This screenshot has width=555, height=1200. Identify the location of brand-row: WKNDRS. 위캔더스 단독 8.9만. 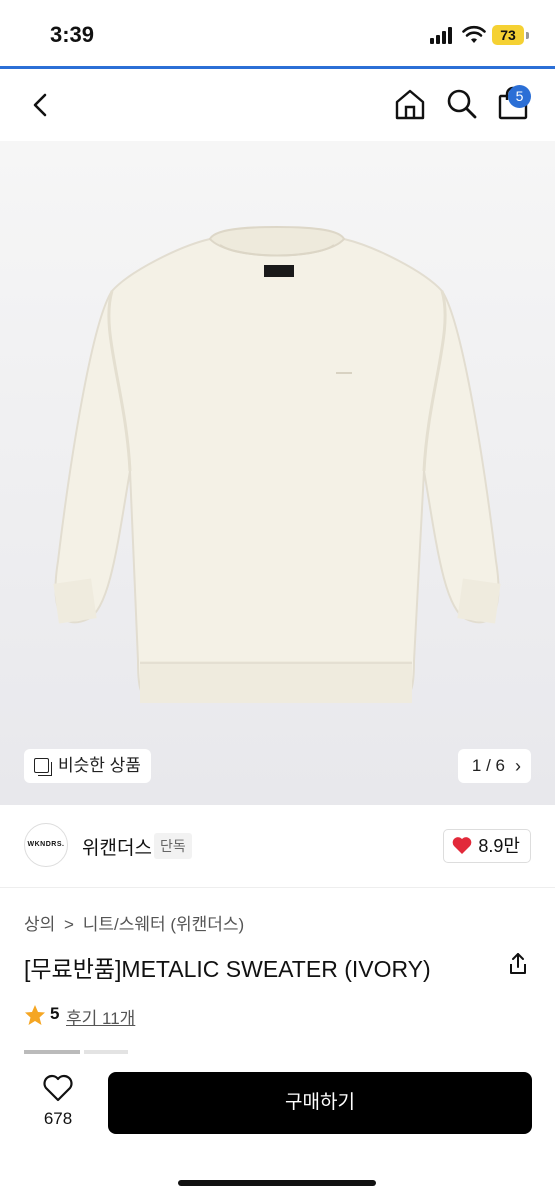
(277, 846).